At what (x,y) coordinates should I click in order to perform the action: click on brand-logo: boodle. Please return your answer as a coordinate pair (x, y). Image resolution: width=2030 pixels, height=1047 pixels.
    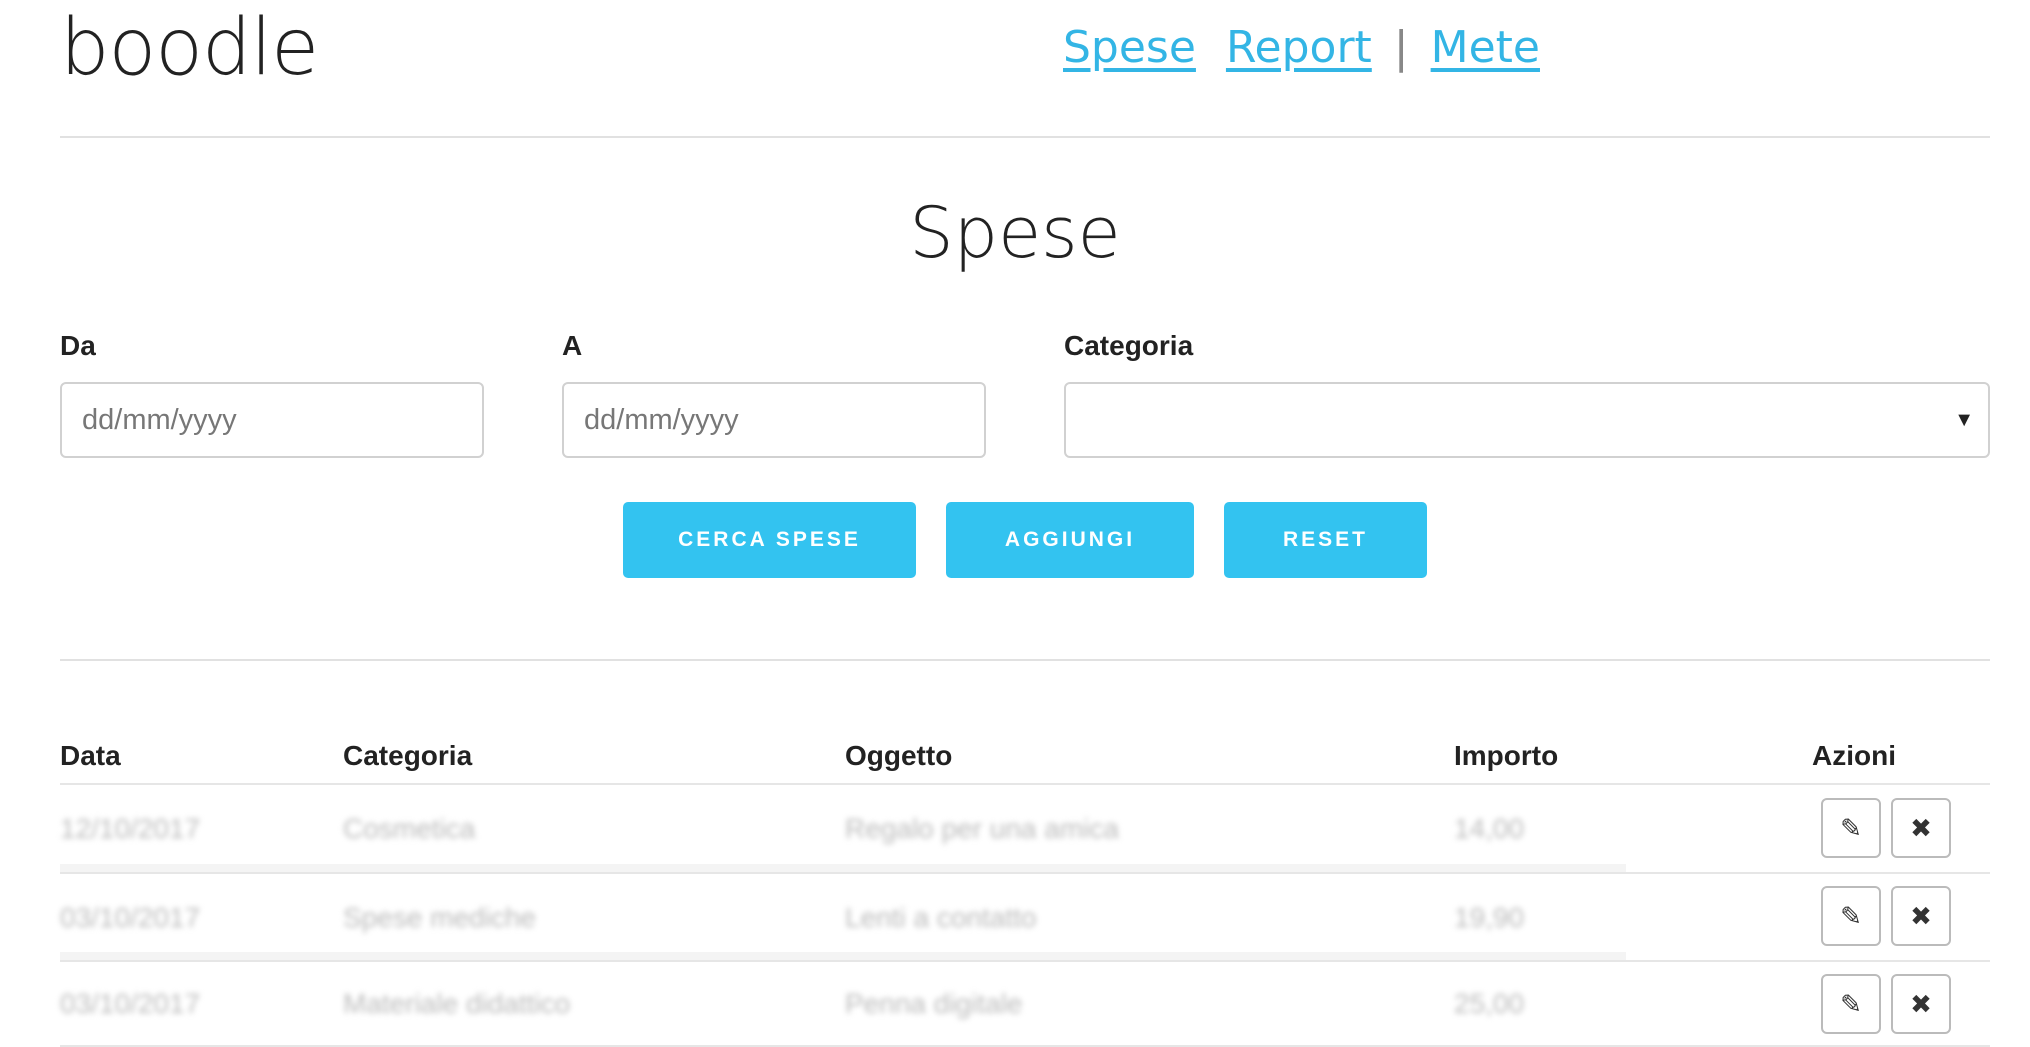
    Looking at the image, I should click on (189, 48).